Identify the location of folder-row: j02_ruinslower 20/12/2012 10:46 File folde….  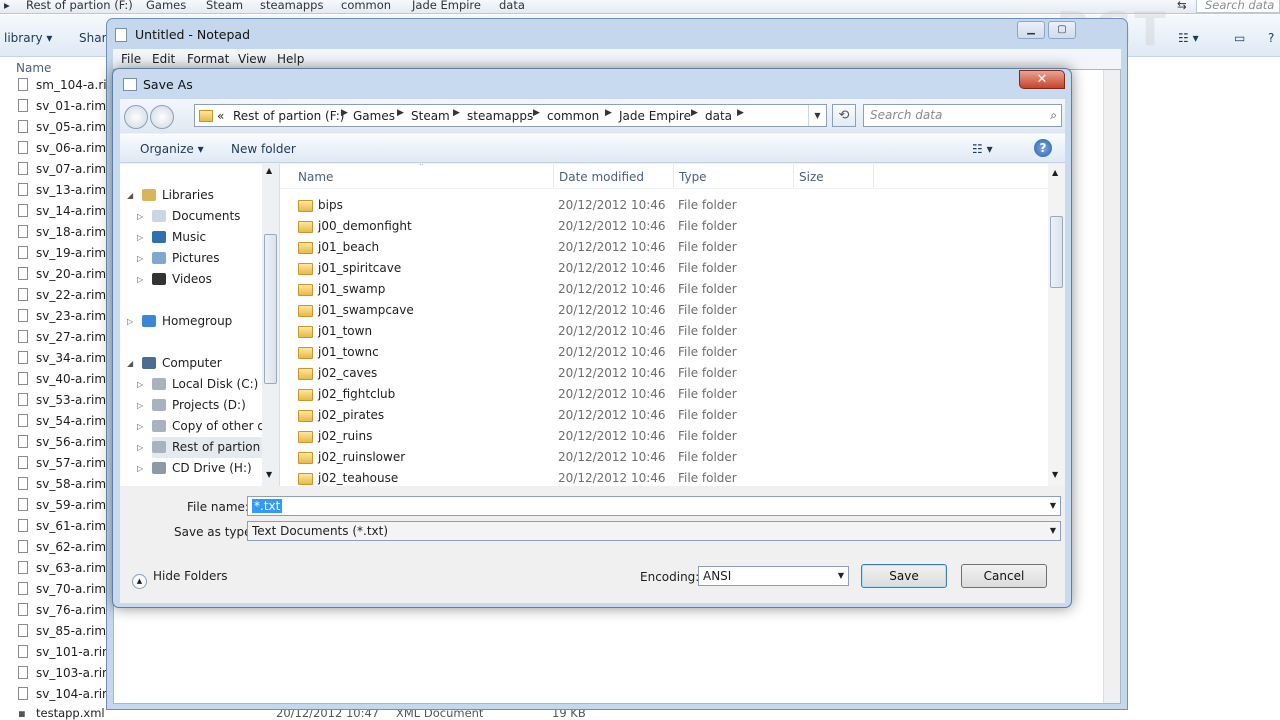
(660, 457).